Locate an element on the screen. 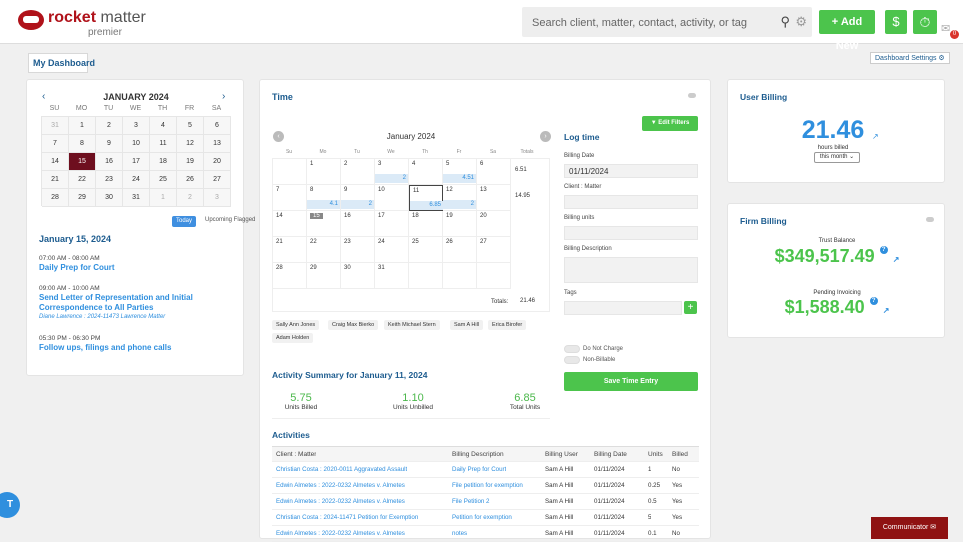 This screenshot has height=542, width=963. time-next-month-button: › is located at coordinates (545, 136).